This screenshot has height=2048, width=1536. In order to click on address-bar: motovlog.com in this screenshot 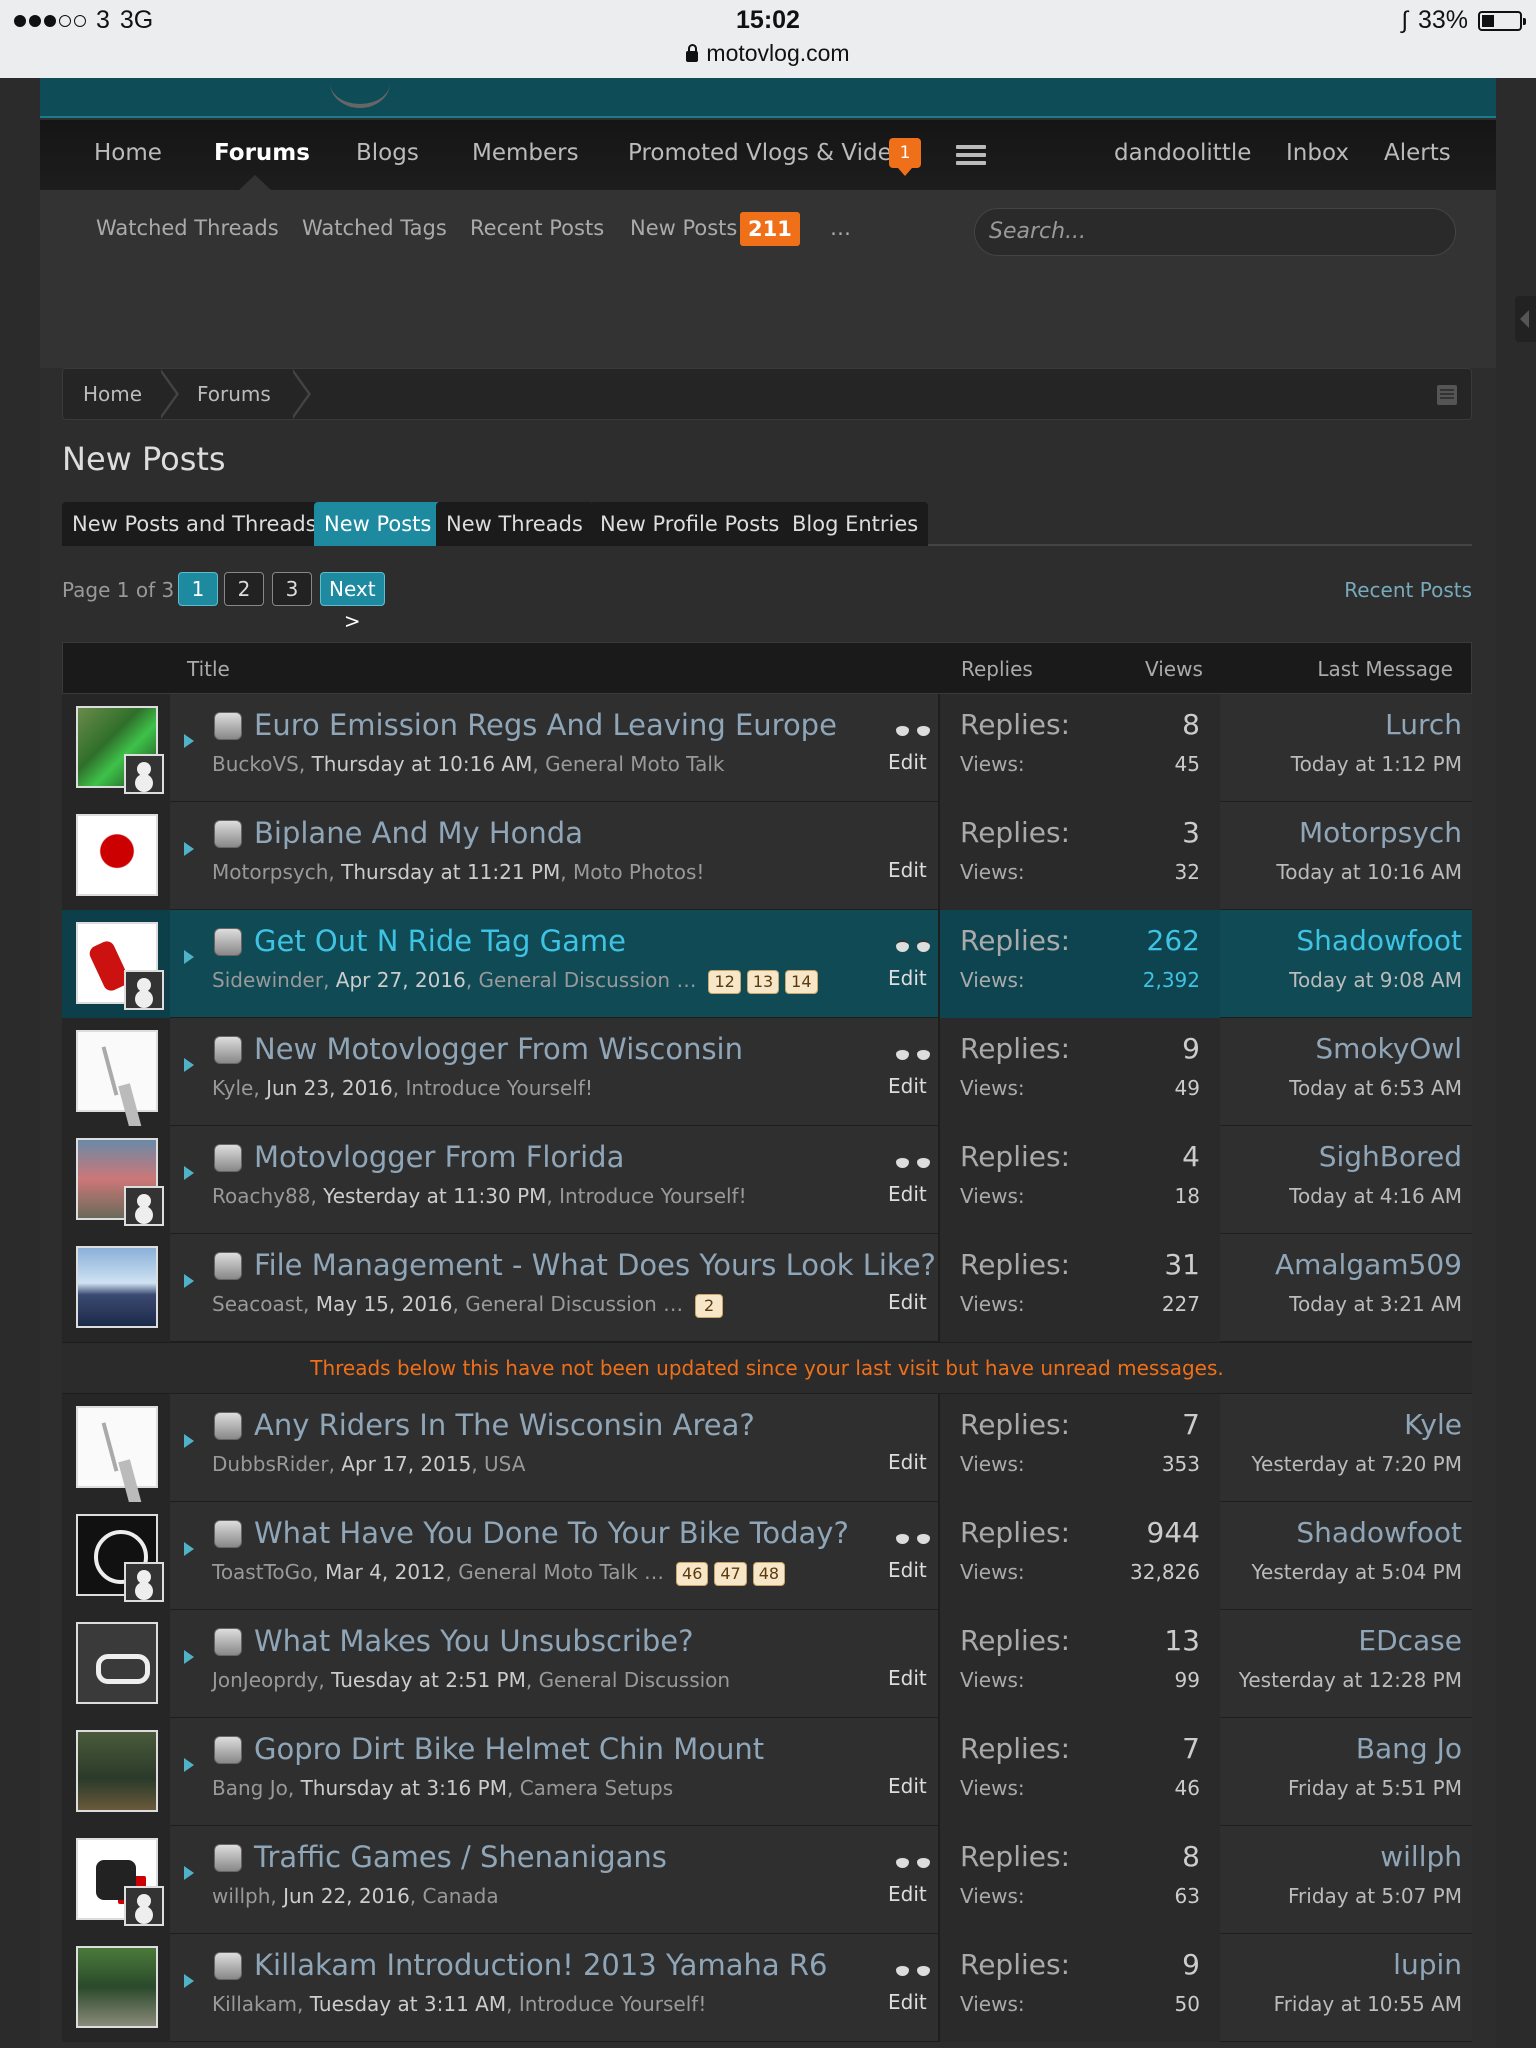, I will do `click(768, 53)`.